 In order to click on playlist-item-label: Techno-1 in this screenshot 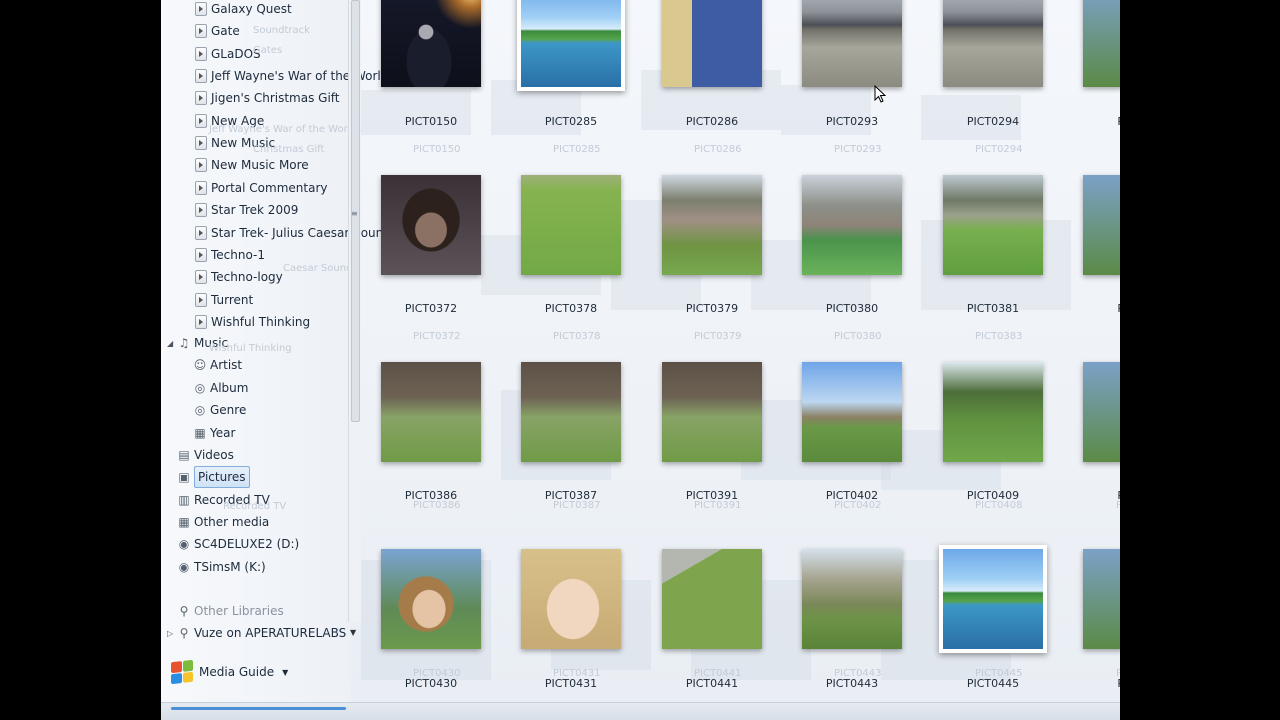, I will do `click(238, 254)`.